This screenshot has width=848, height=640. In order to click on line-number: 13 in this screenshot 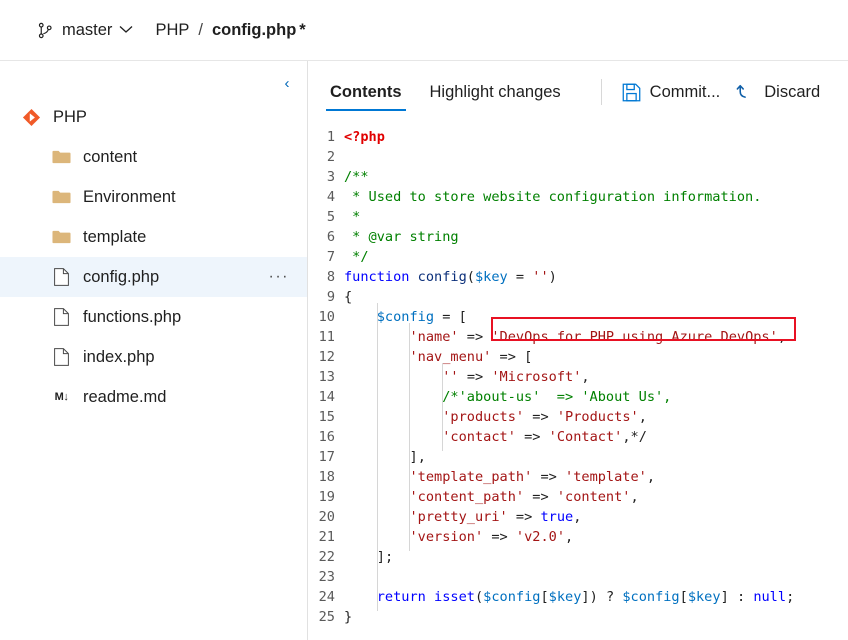, I will do `click(326, 377)`.